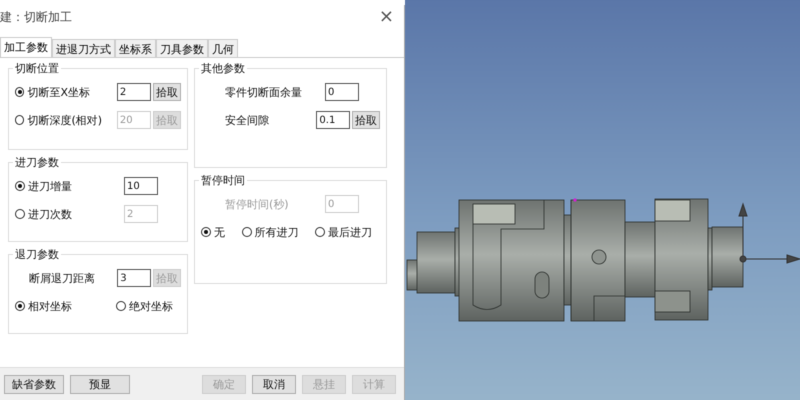 The width and height of the screenshot is (800, 400). What do you see at coordinates (182, 48) in the screenshot?
I see `tab: 刀具参数` at bounding box center [182, 48].